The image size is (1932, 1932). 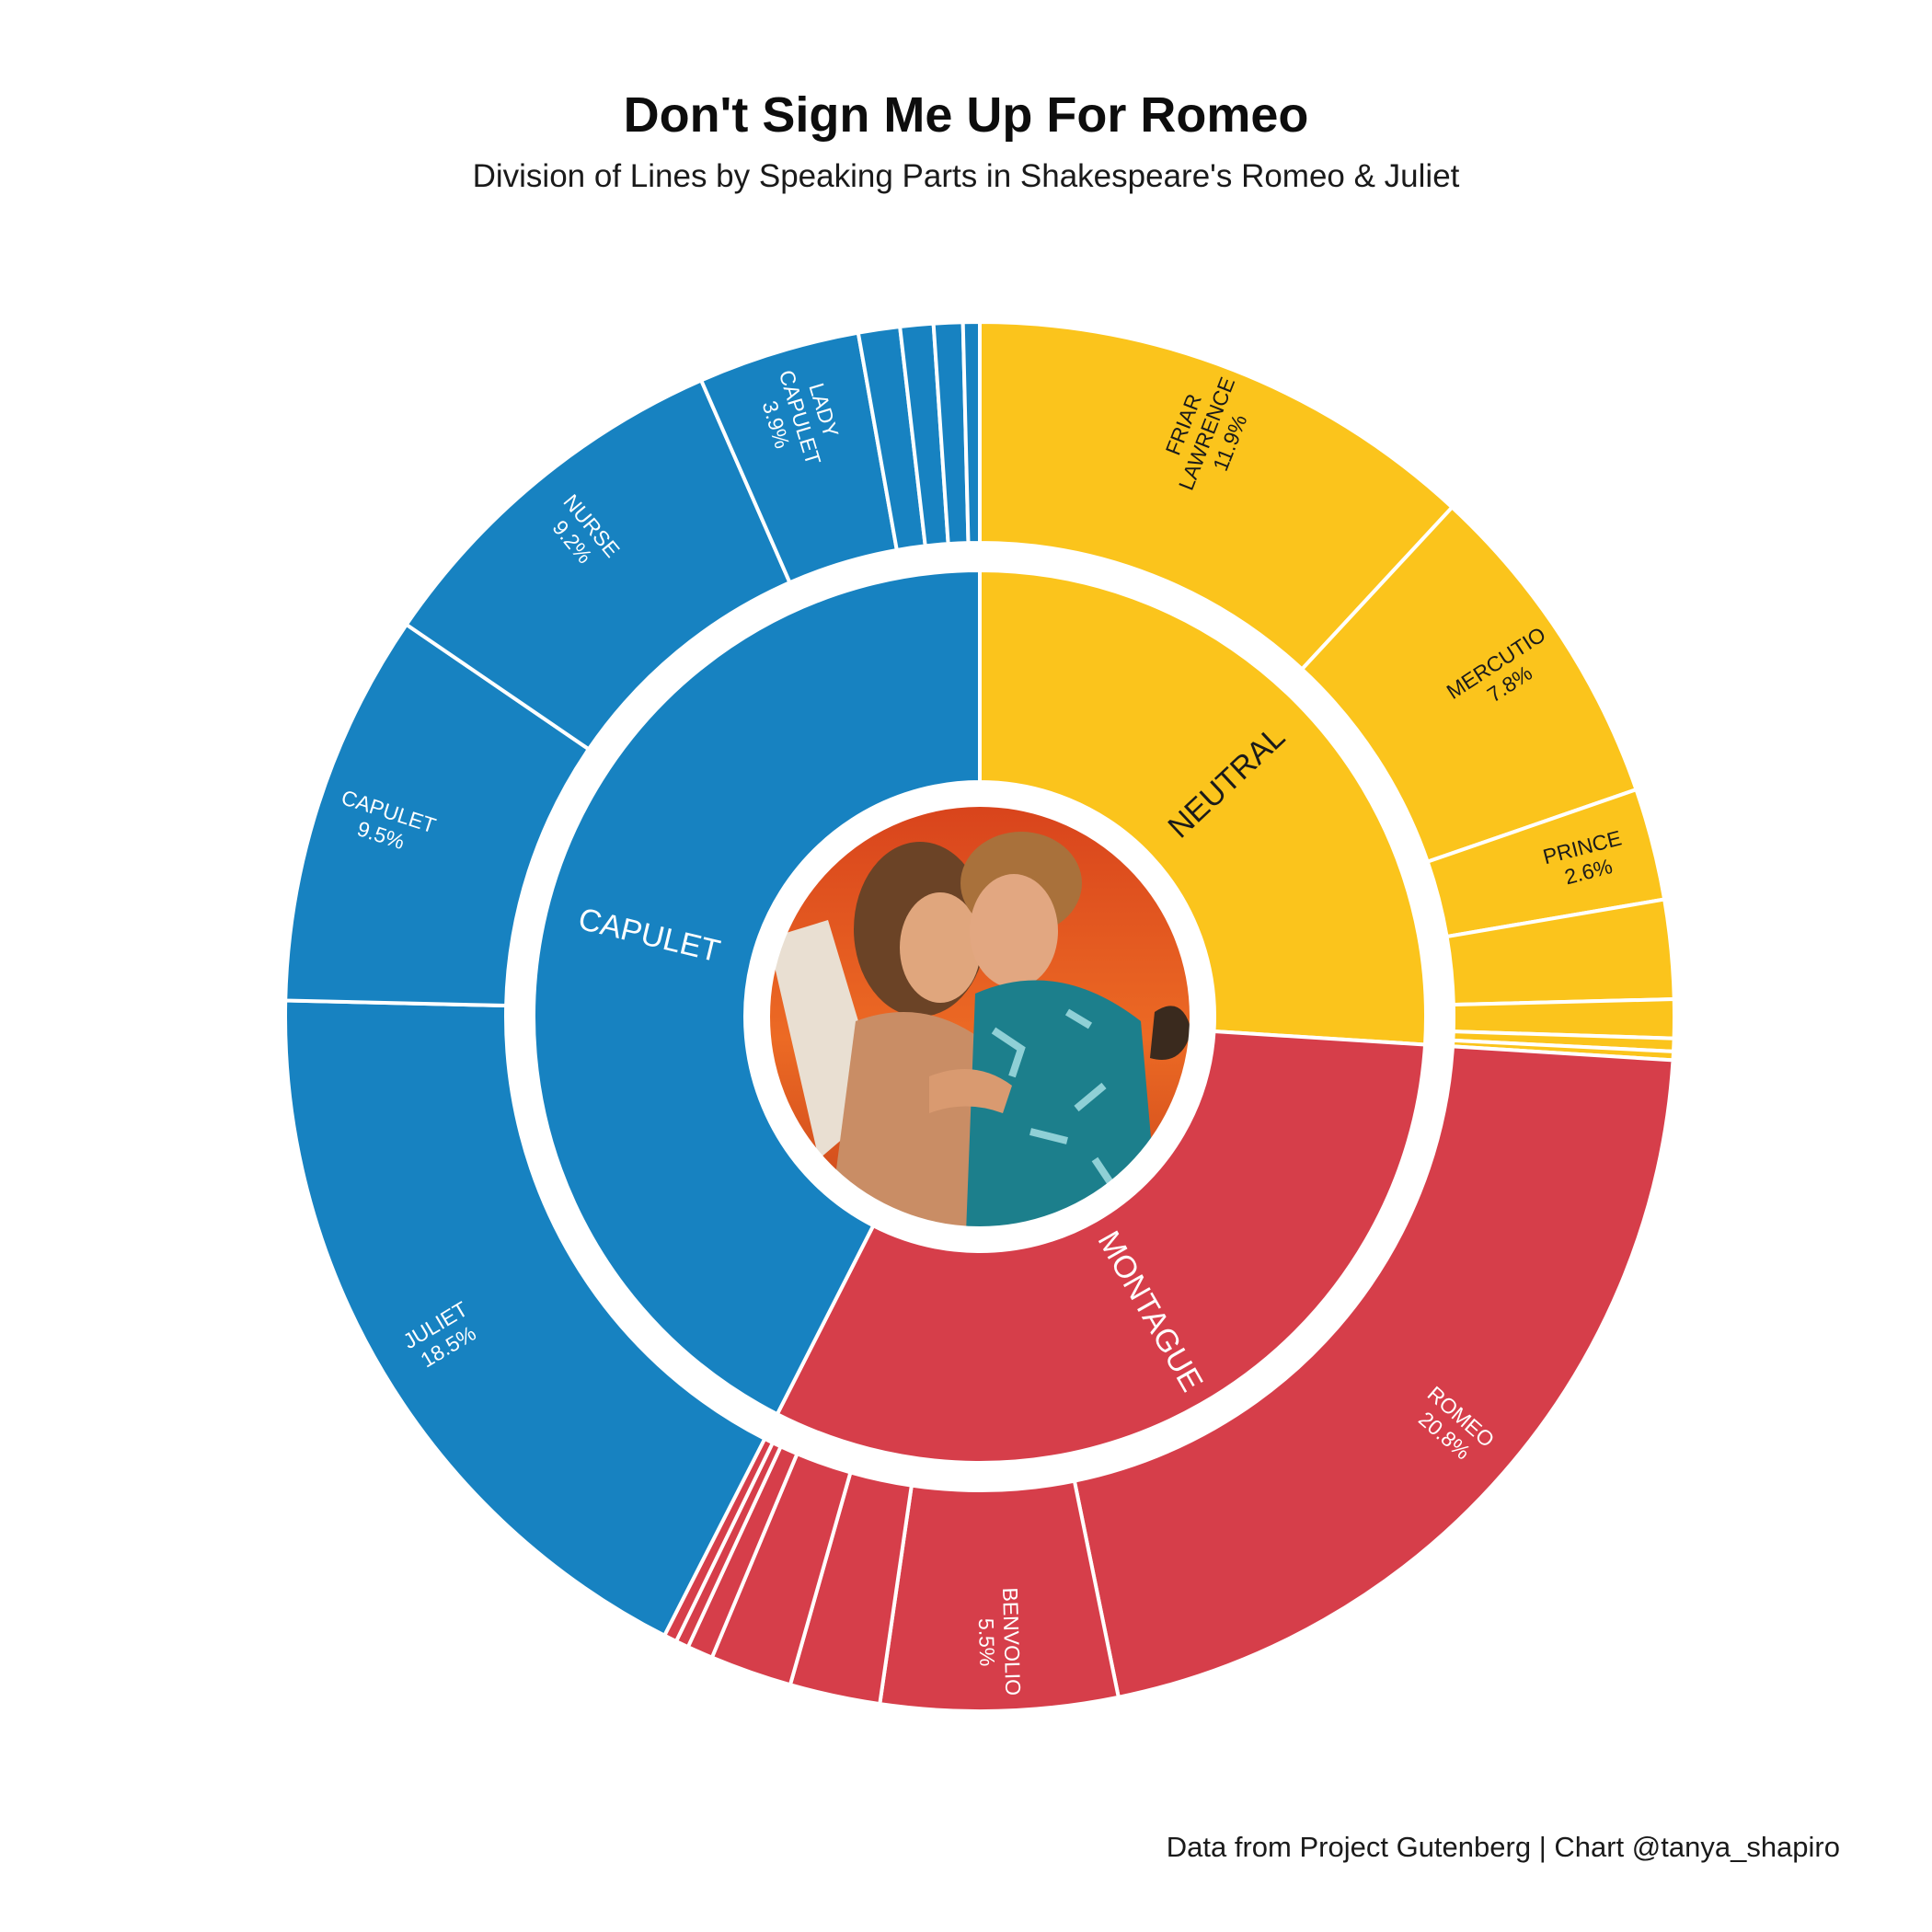 What do you see at coordinates (986, 1641) in the screenshot?
I see `part-benvolio-label-line: 5.5%` at bounding box center [986, 1641].